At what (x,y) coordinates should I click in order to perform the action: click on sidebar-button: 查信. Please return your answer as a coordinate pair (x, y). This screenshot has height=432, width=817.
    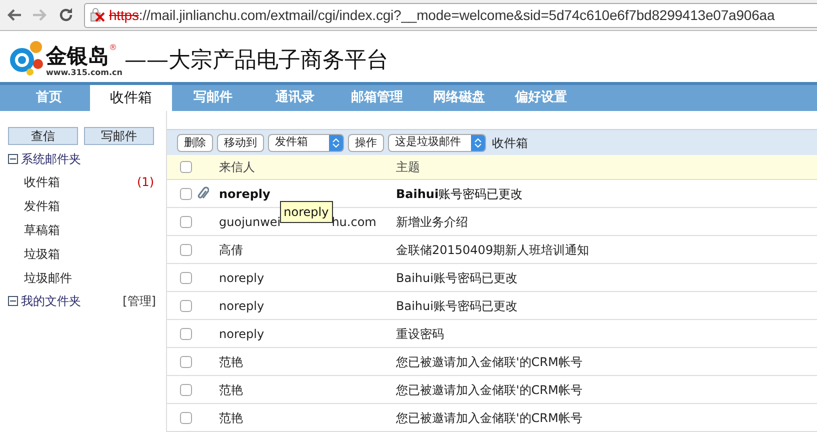
    Looking at the image, I should click on (43, 136).